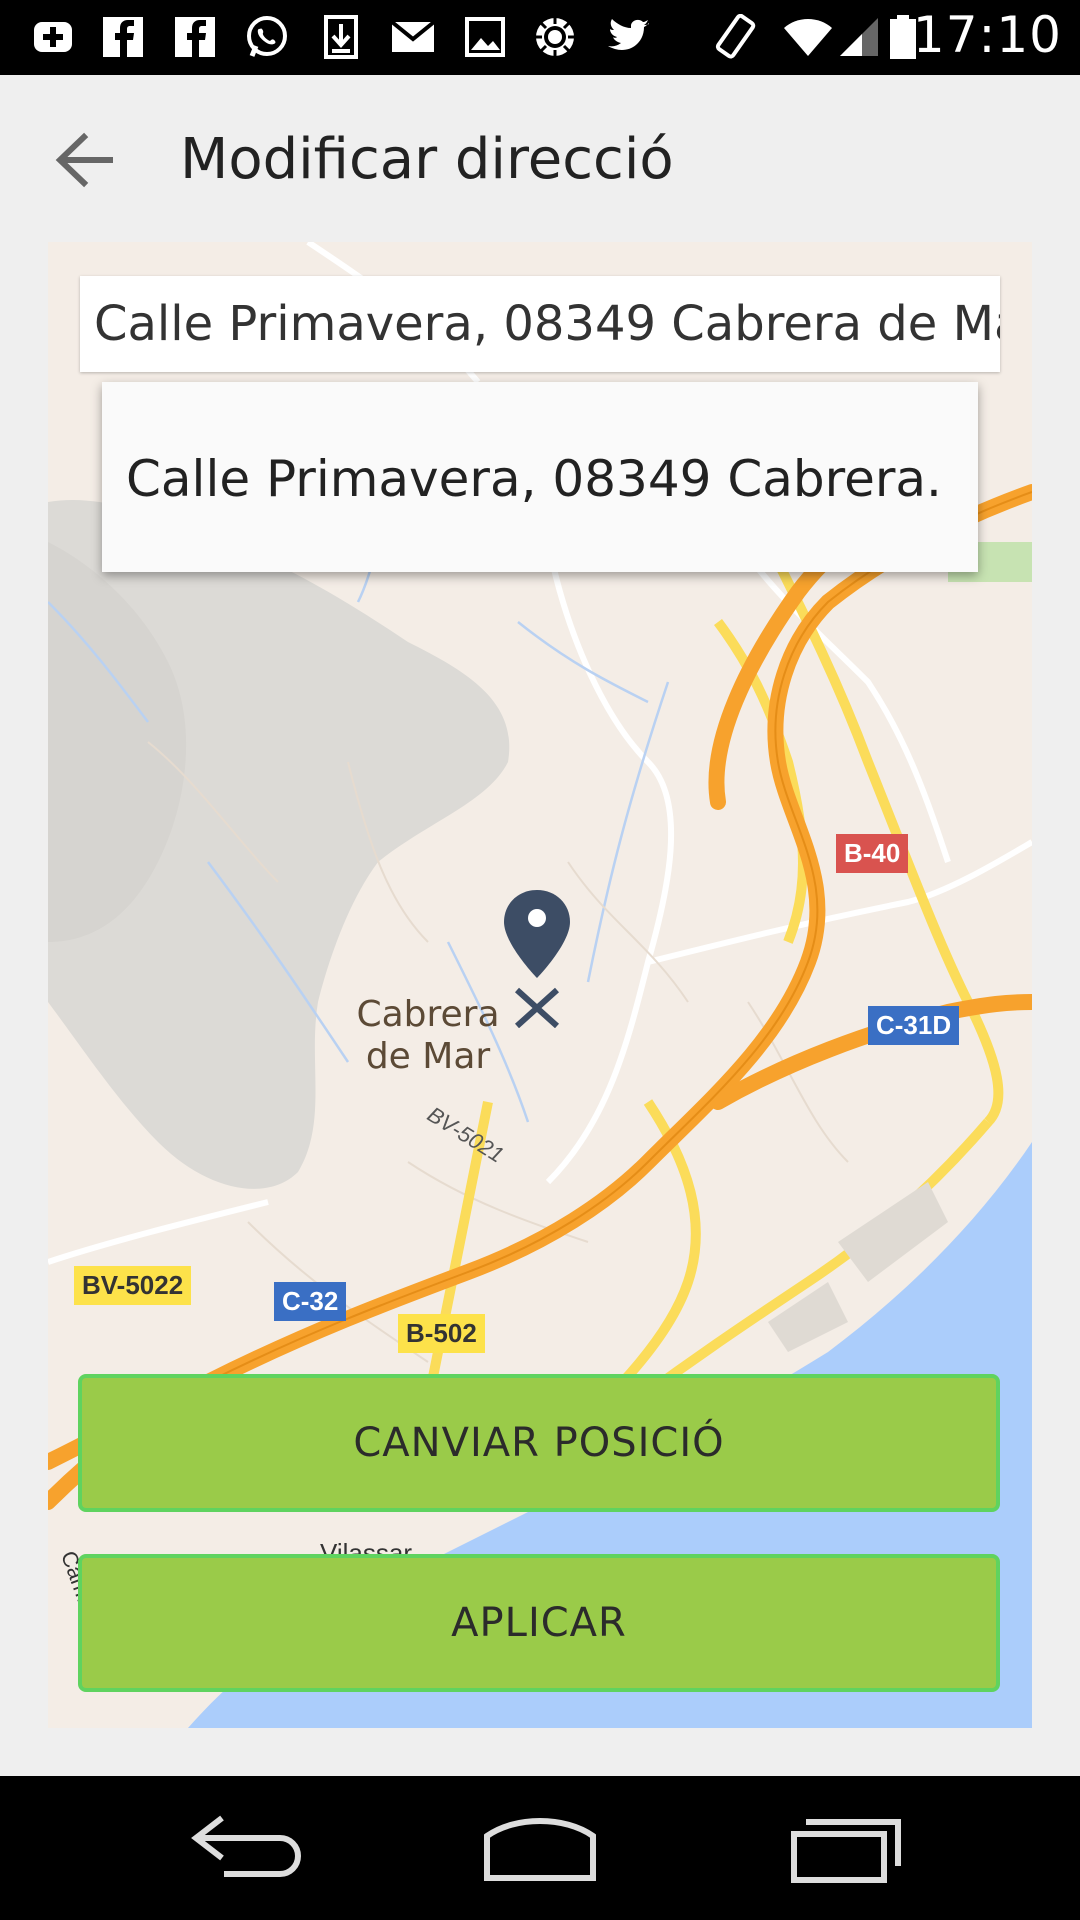 Image resolution: width=1080 pixels, height=1920 pixels. Describe the element at coordinates (267, 36) in the screenshot. I see `whatsapp-icon` at that location.